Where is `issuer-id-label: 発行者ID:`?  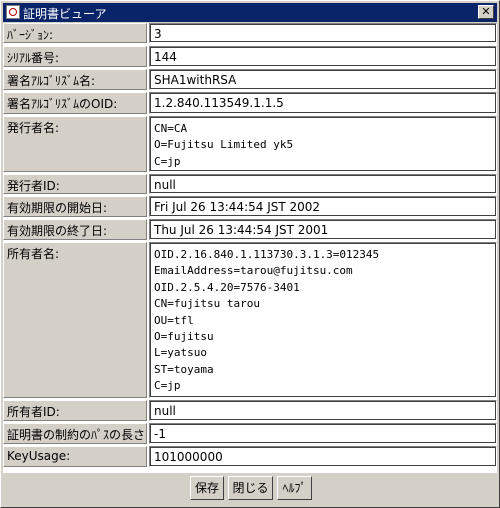
issuer-id-label: 発行者ID: is located at coordinates (75, 184).